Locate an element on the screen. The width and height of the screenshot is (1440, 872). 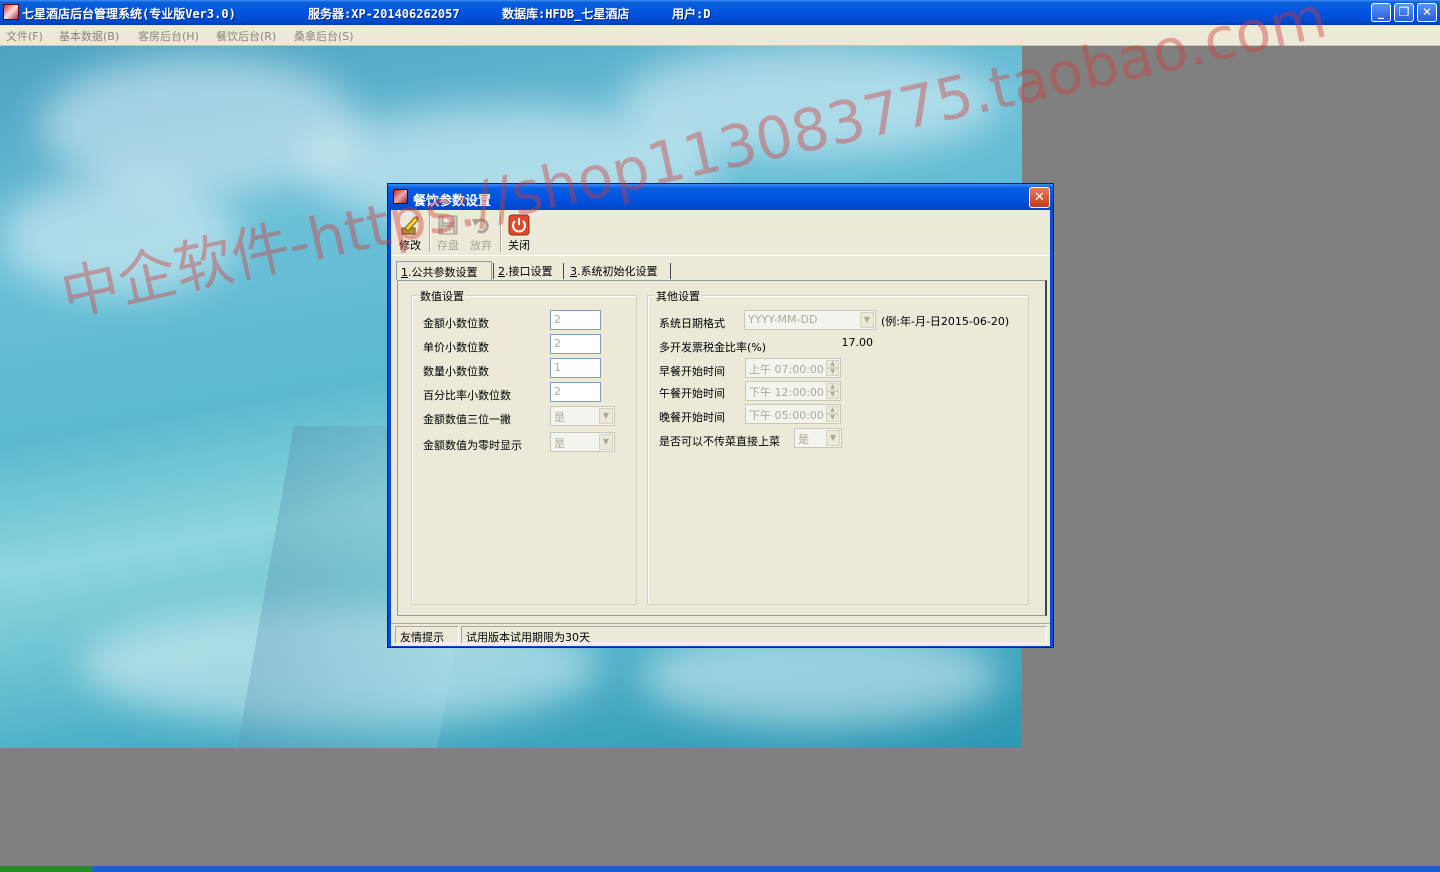
user-label: 用户:D is located at coordinates (691, 14).